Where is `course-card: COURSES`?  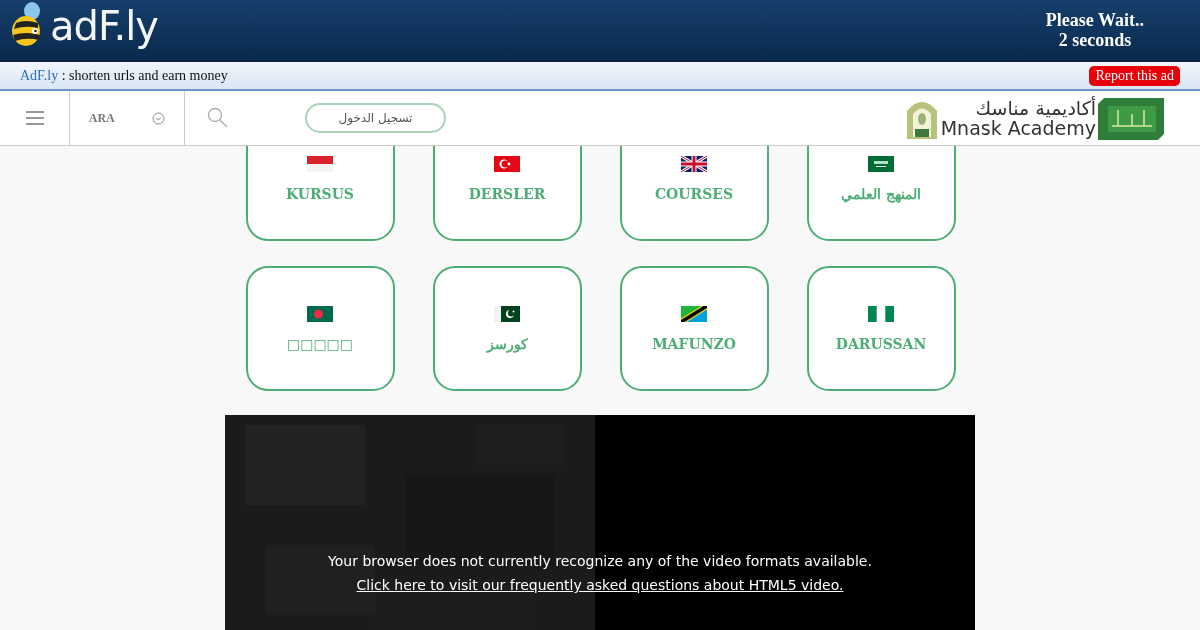 course-card: COURSES is located at coordinates (694, 193).